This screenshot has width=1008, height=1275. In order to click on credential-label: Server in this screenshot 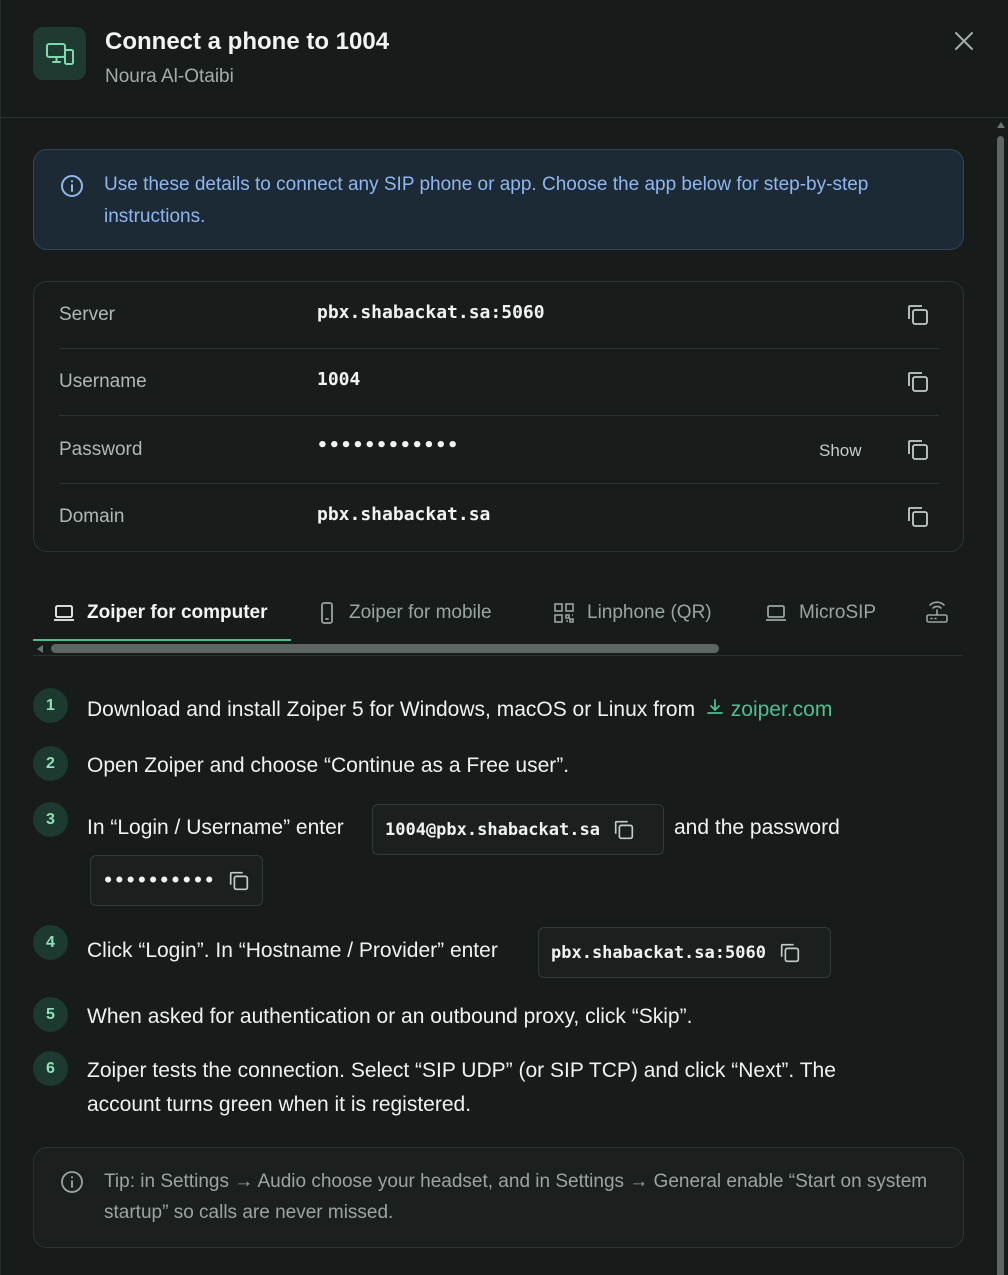, I will do `click(87, 314)`.